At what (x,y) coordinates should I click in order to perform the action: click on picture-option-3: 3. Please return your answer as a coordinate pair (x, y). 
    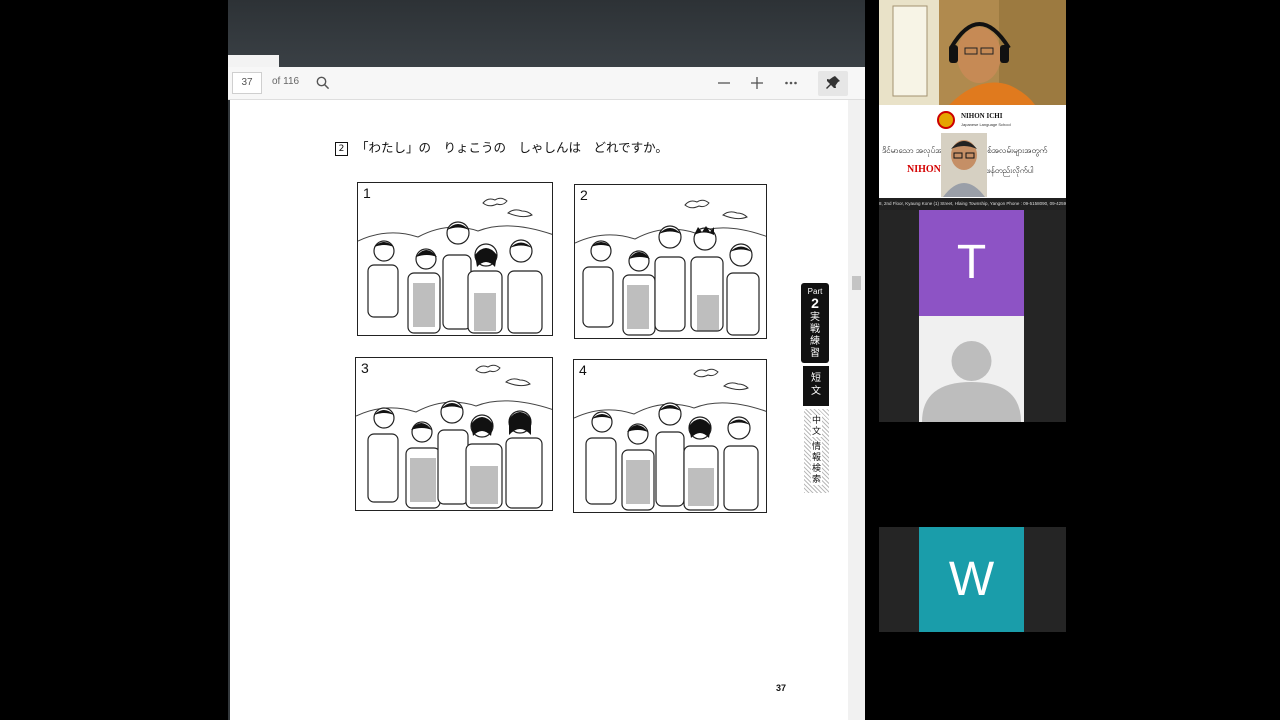
    Looking at the image, I should click on (454, 434).